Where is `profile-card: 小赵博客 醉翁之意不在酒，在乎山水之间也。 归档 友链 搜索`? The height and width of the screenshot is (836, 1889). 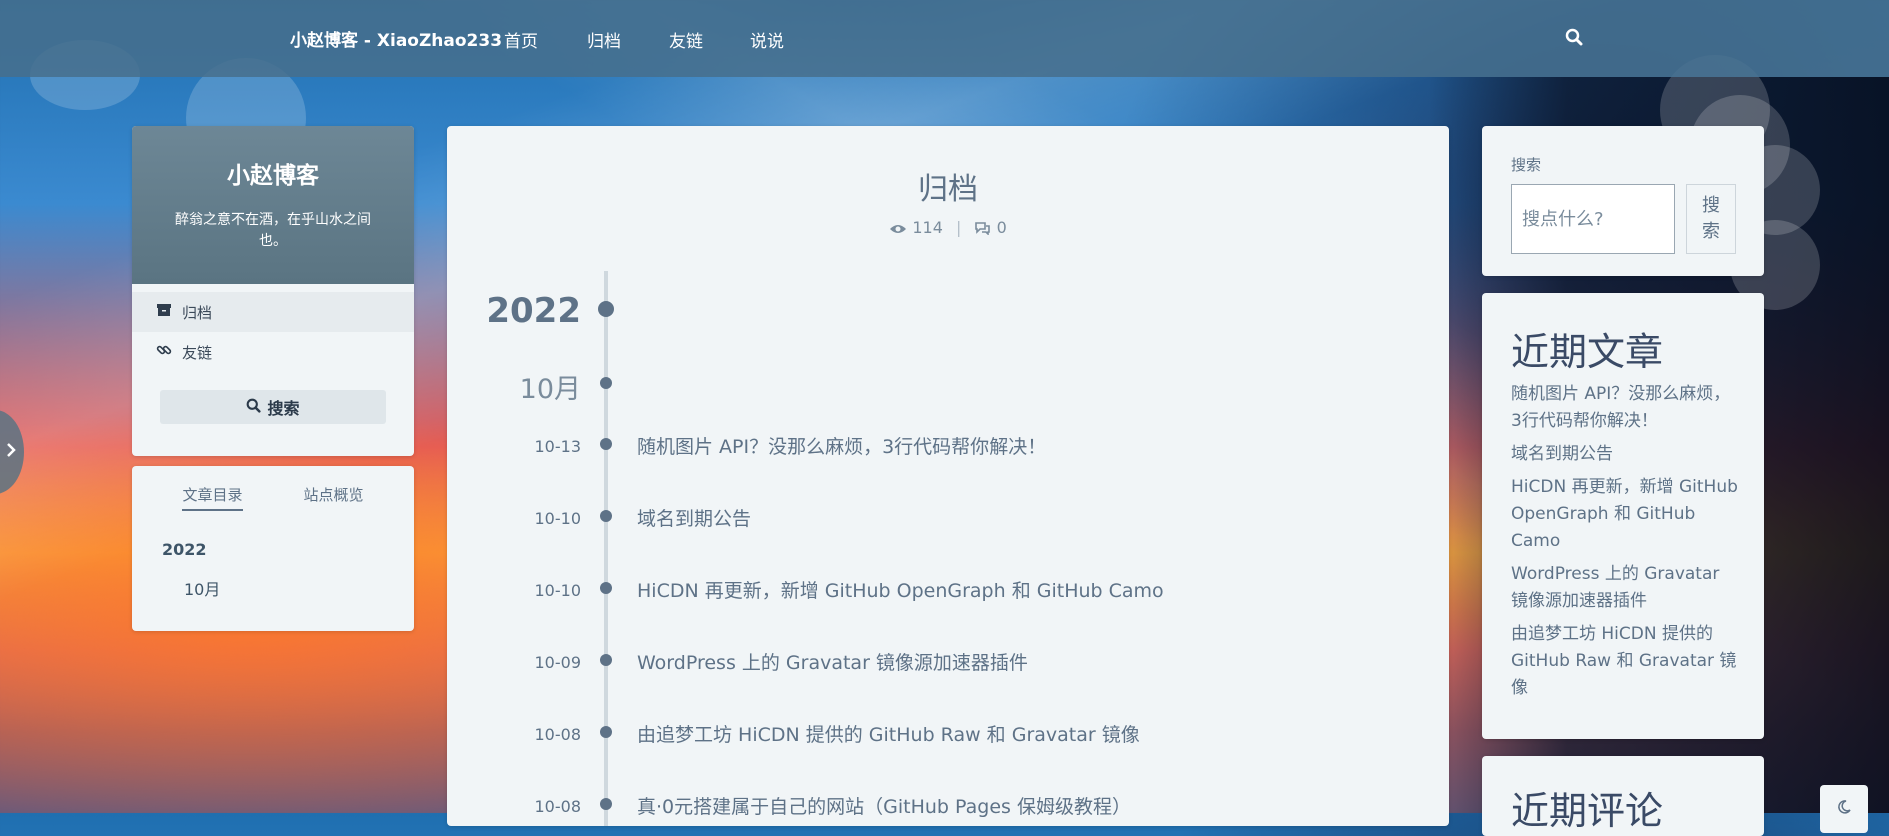 profile-card: 小赵博客 醉翁之意不在酒，在乎山水之间也。 归档 友链 搜索 is located at coordinates (273, 291).